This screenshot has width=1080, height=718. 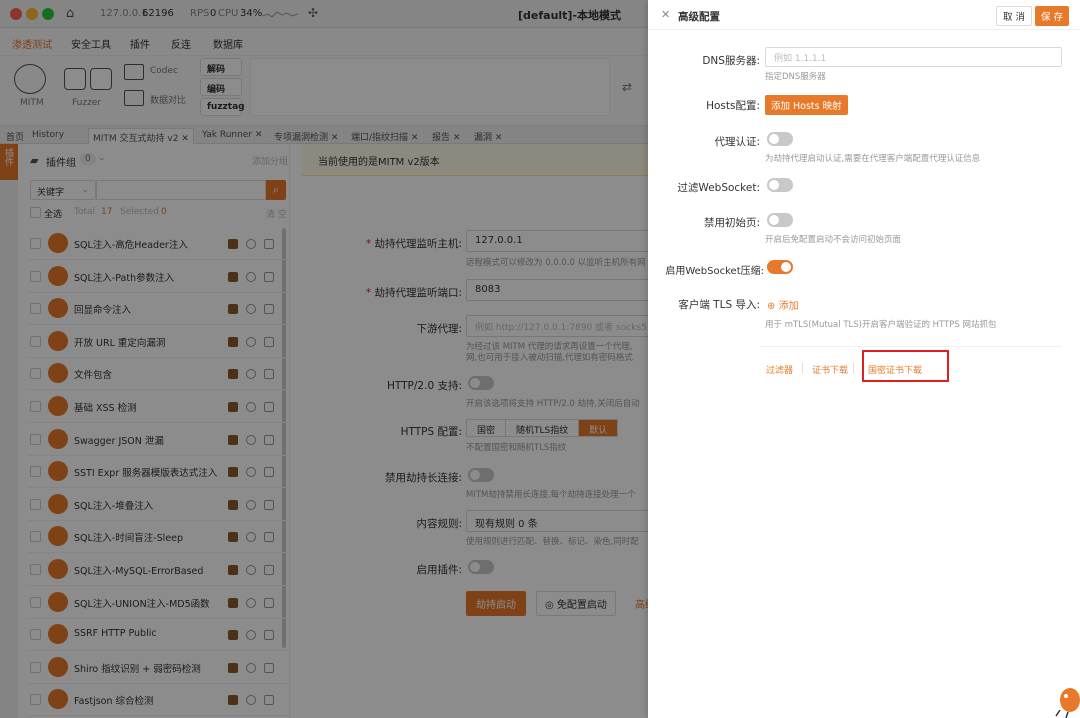 What do you see at coordinates (905, 366) in the screenshot?
I see `highlight-box` at bounding box center [905, 366].